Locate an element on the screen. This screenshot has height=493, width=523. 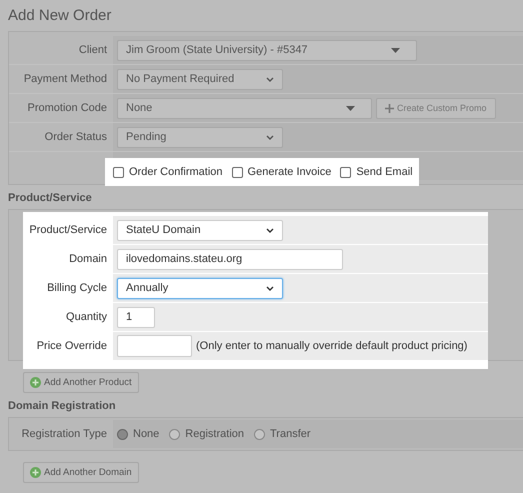
checkbox-option: Order Confirmation is located at coordinates (168, 172).